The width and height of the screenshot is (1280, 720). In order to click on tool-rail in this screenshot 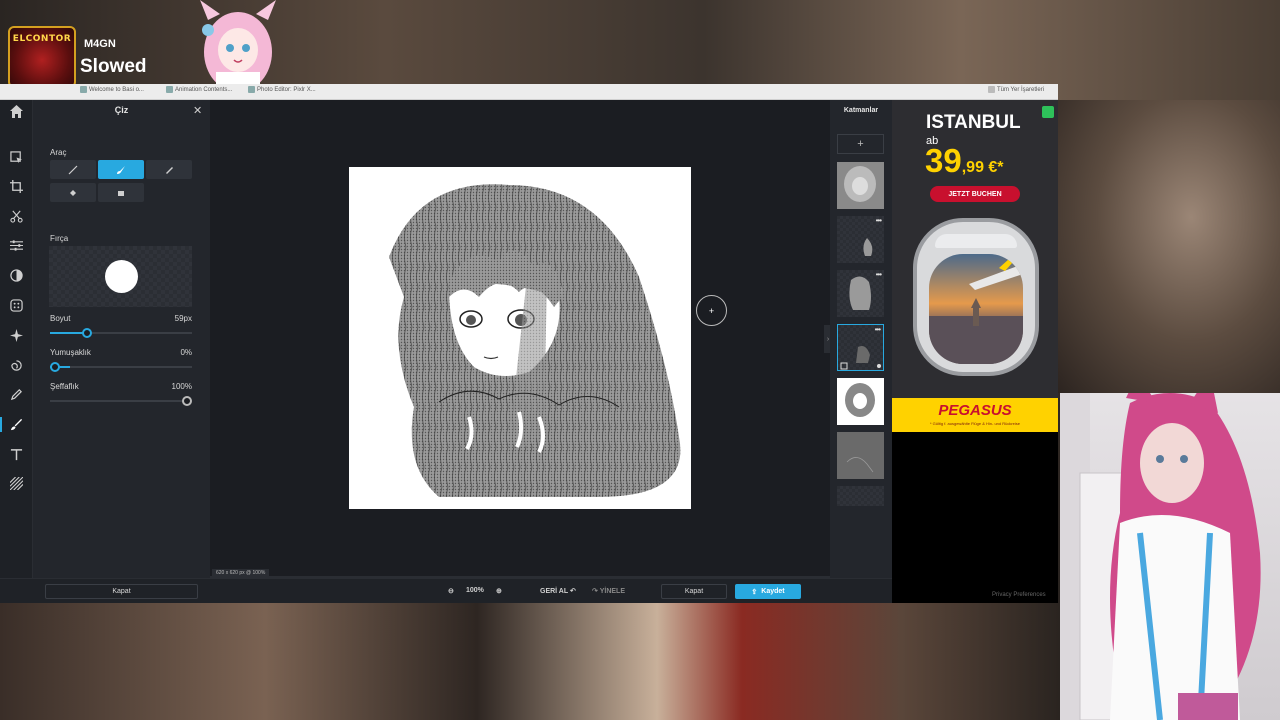, I will do `click(16, 351)`.